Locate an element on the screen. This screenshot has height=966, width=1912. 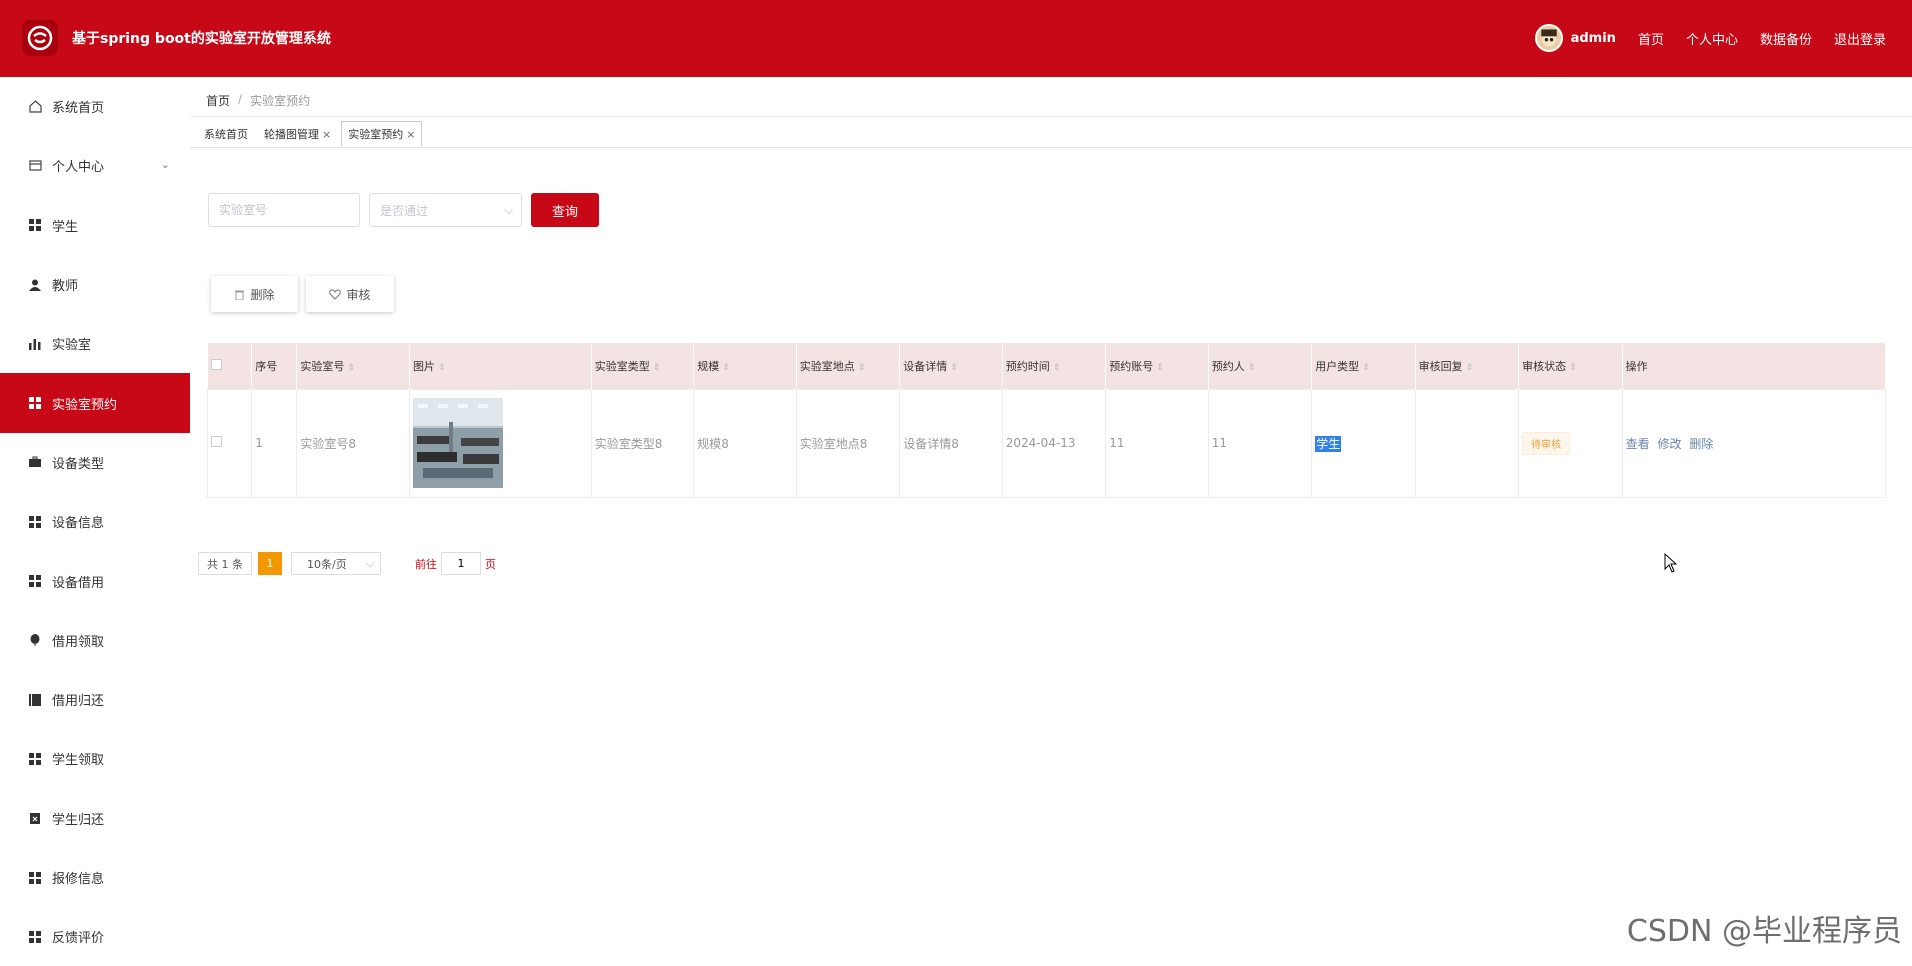
lab-photo is located at coordinates (458, 443).